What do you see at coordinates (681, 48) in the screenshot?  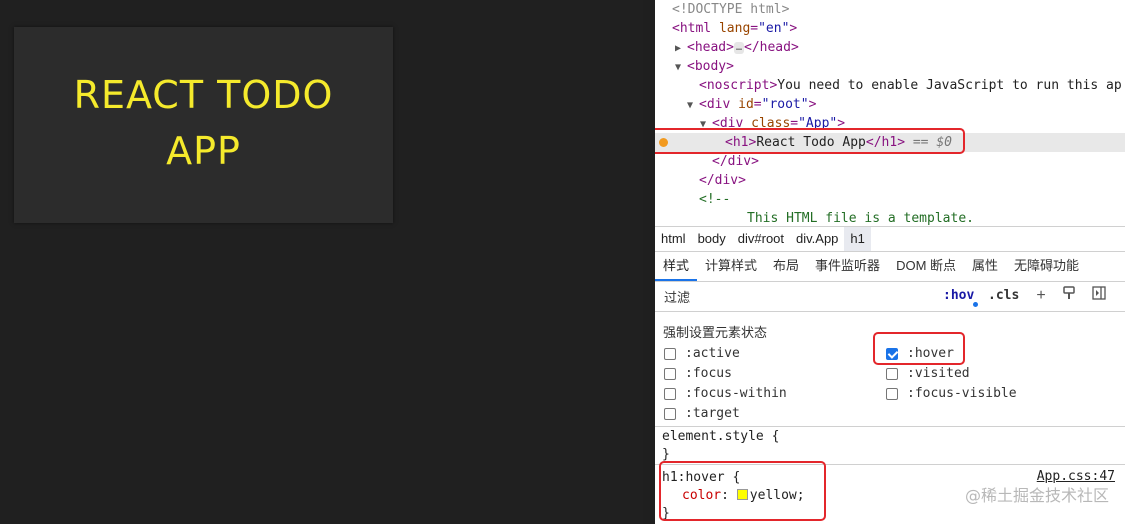 I see `expand-triangle-icon: ▶` at bounding box center [681, 48].